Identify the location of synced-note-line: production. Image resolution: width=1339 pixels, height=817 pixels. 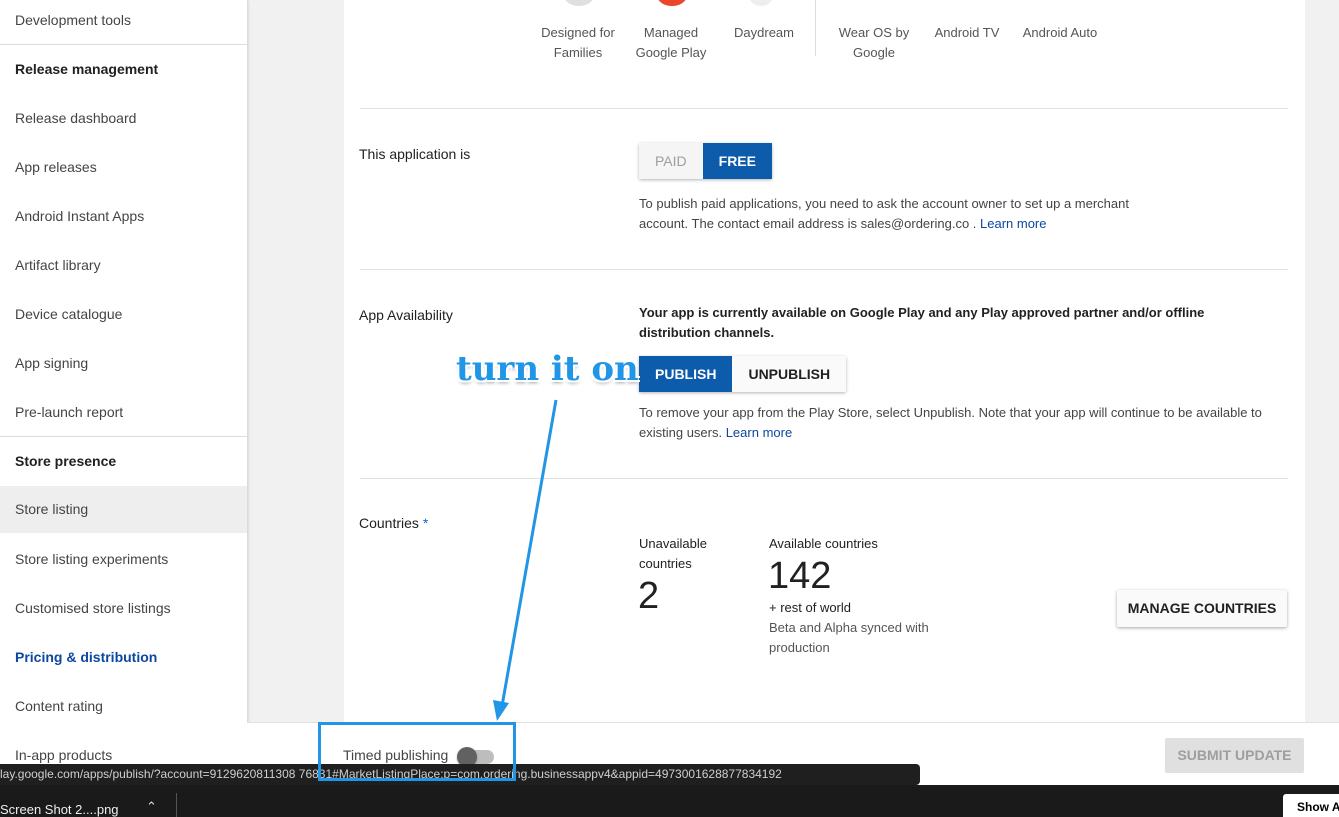
(799, 647).